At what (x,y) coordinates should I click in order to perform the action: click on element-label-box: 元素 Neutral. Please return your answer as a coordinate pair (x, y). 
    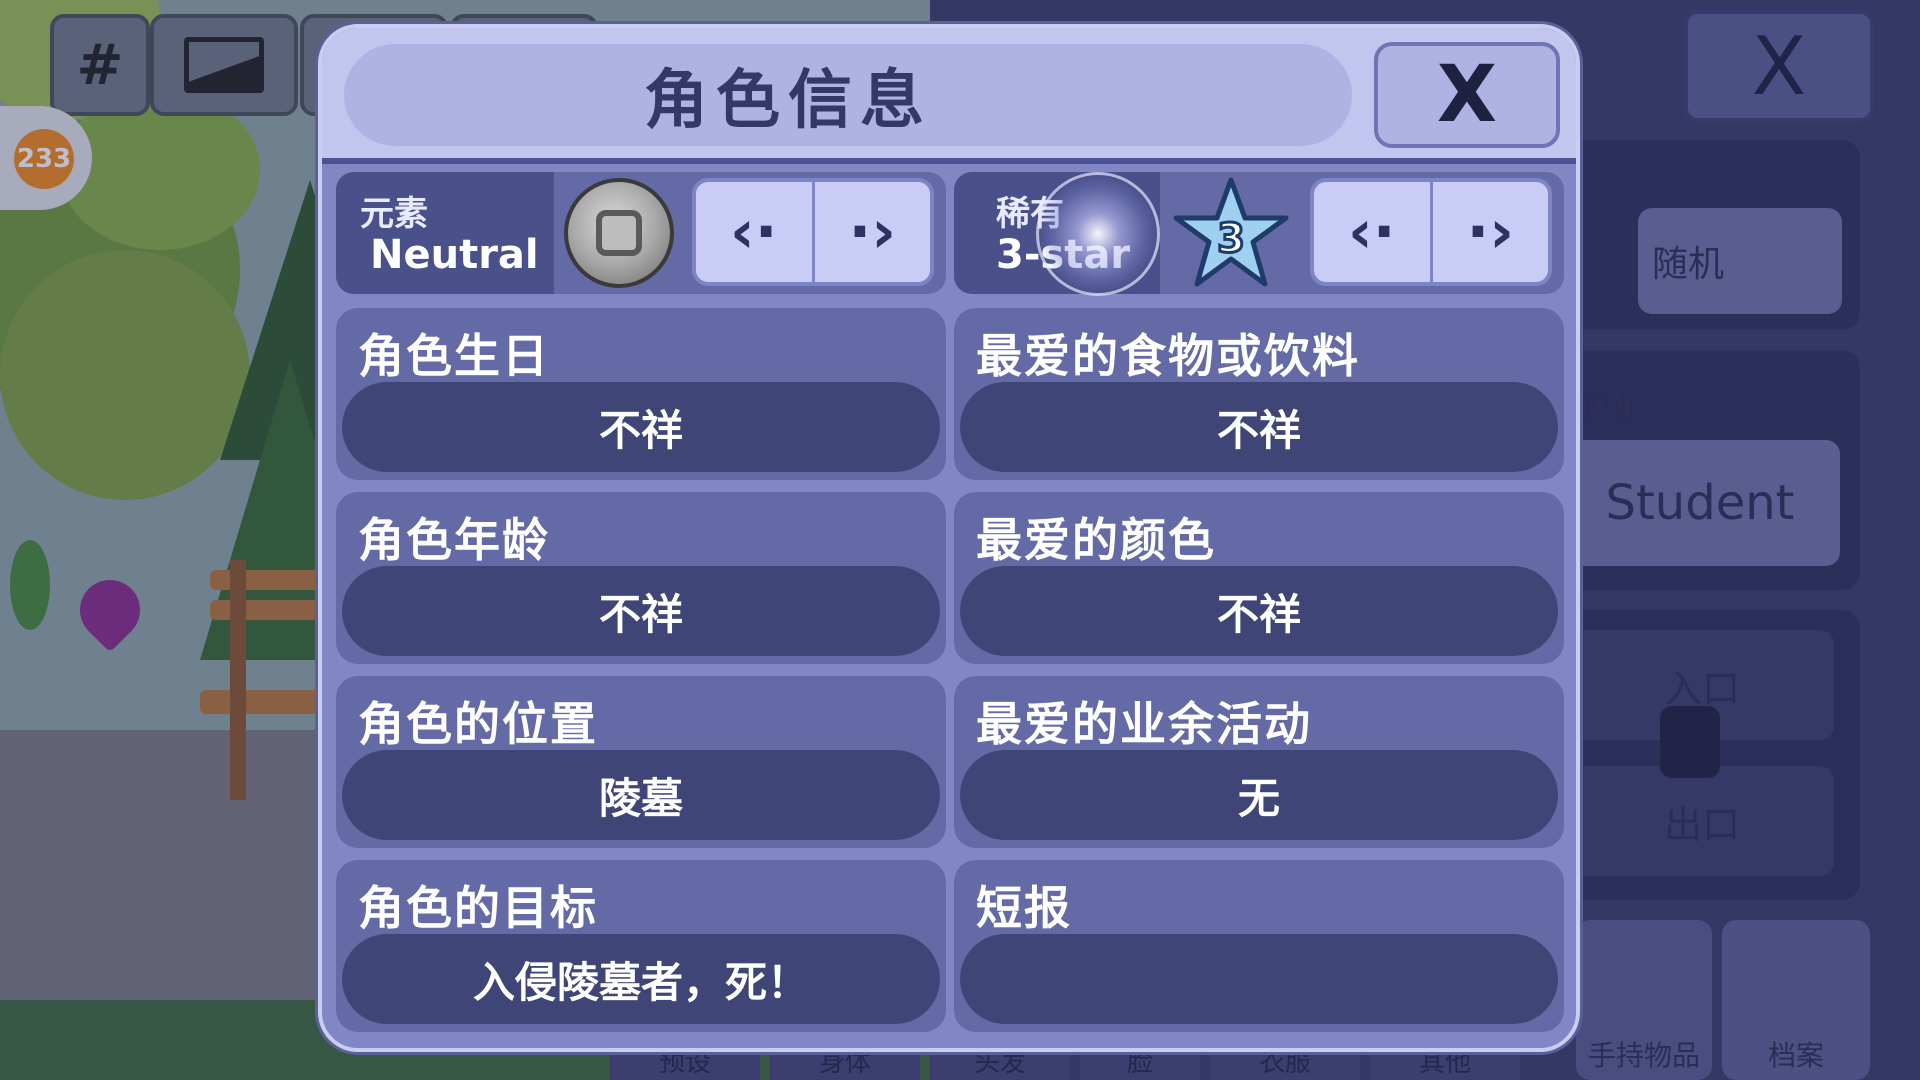
    Looking at the image, I should click on (445, 233).